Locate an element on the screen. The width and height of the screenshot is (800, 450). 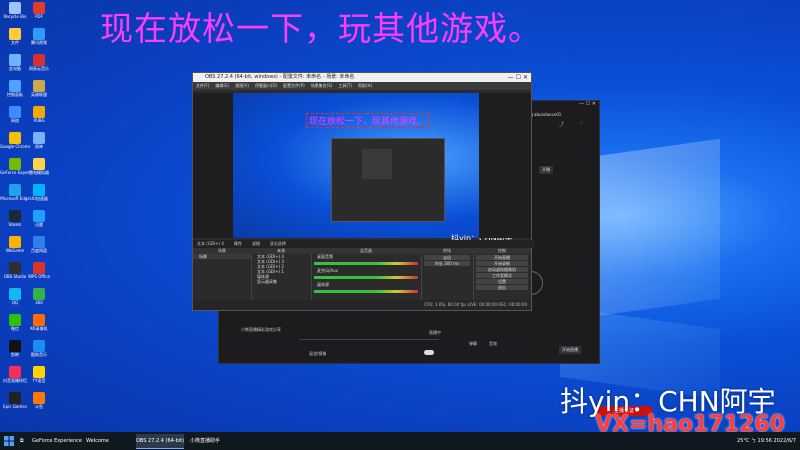
desktop-icon-r-3: 英雄联盟 is located at coordinates (39, 92).